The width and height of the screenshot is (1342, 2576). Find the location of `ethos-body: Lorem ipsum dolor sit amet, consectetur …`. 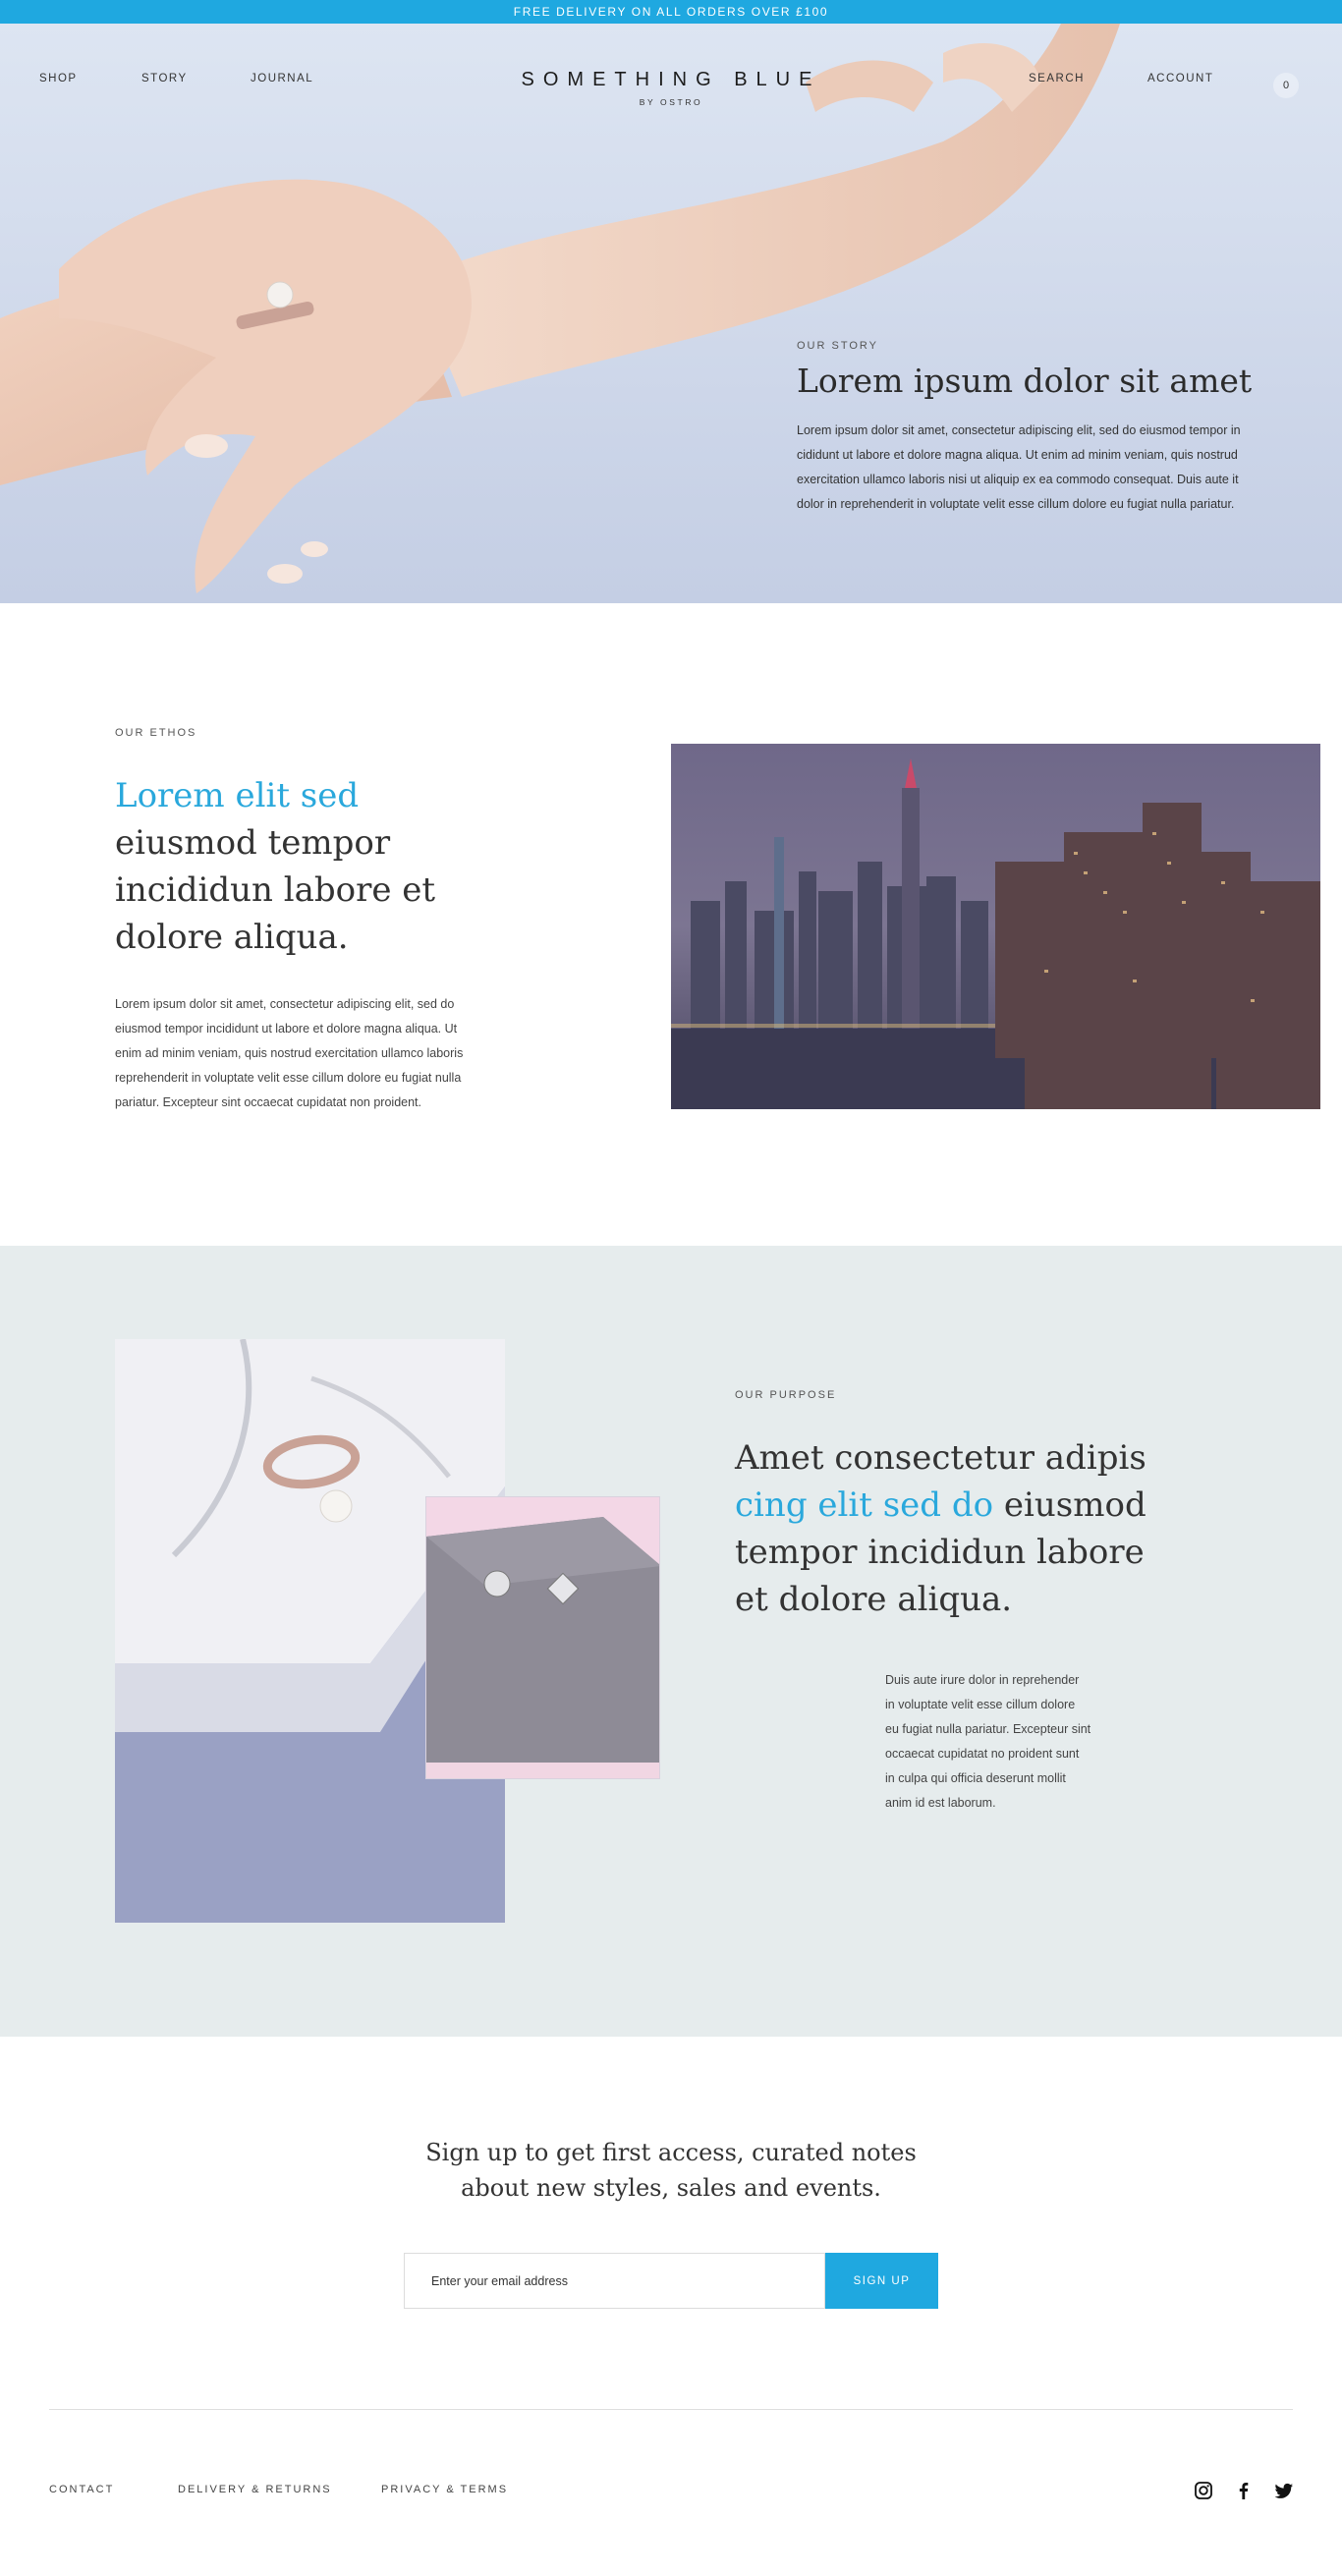

ethos-body: Lorem ipsum dolor sit amet, consectetur … is located at coordinates (289, 1053).